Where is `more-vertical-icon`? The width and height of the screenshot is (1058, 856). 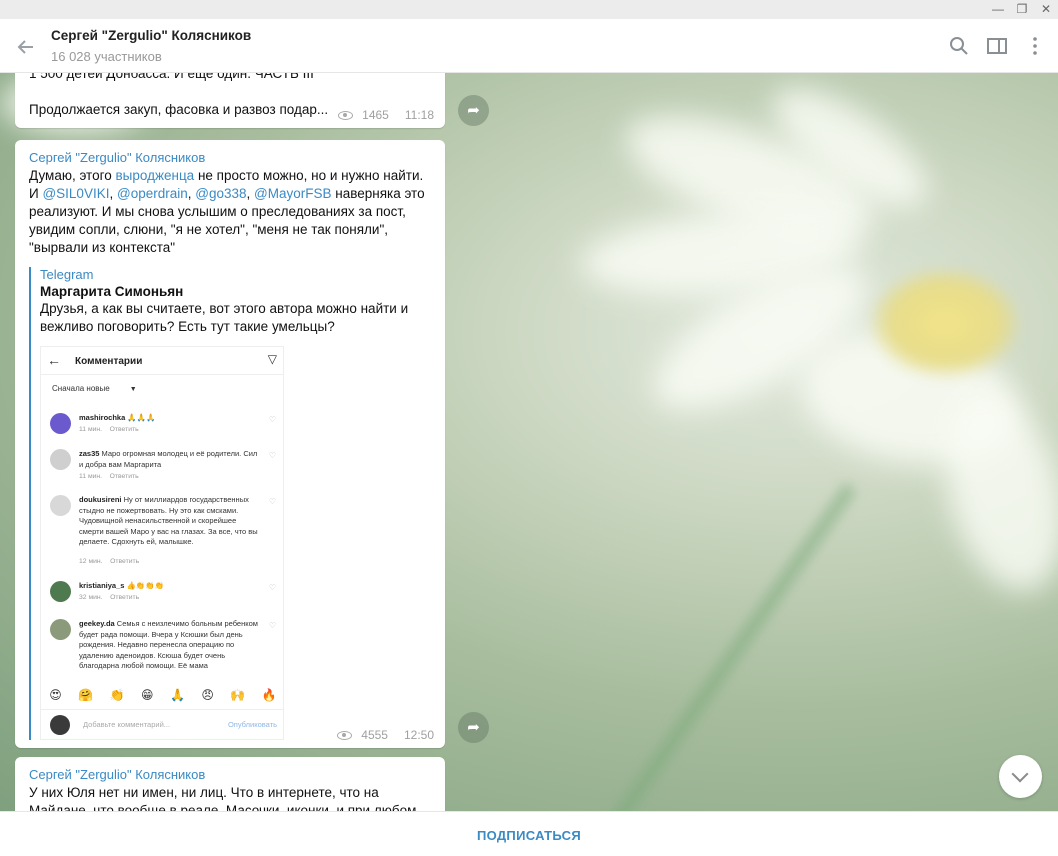
more-vertical-icon is located at coordinates (1035, 46).